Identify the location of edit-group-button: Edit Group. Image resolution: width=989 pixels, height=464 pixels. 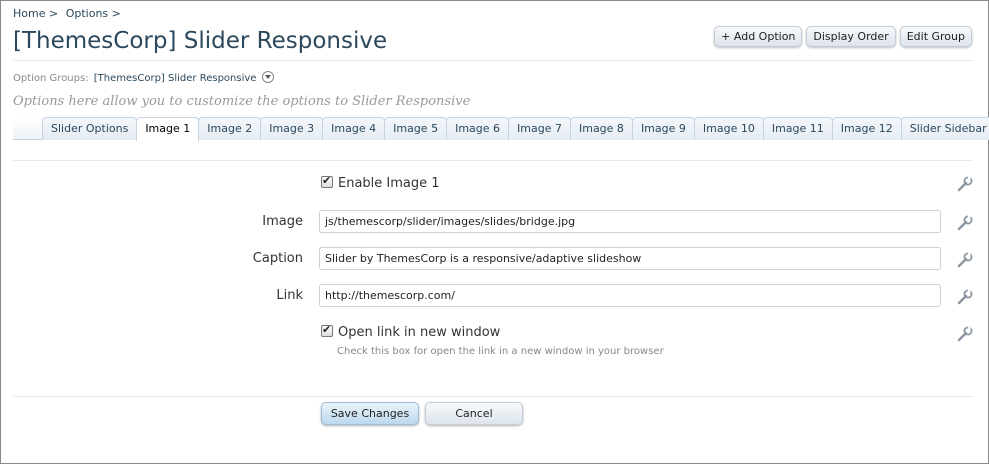
(935, 36).